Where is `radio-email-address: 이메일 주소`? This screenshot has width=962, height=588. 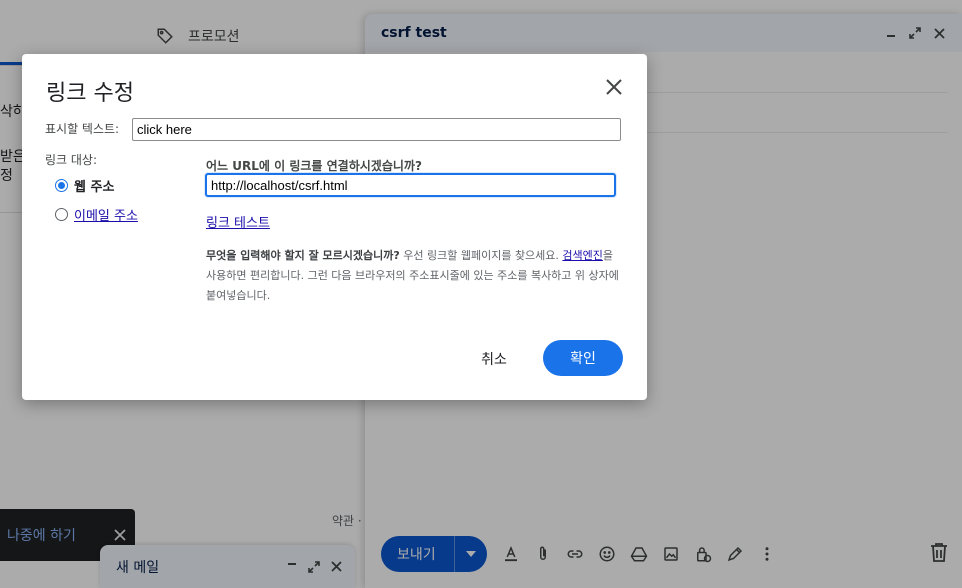
radio-email-address: 이메일 주소 is located at coordinates (96, 214).